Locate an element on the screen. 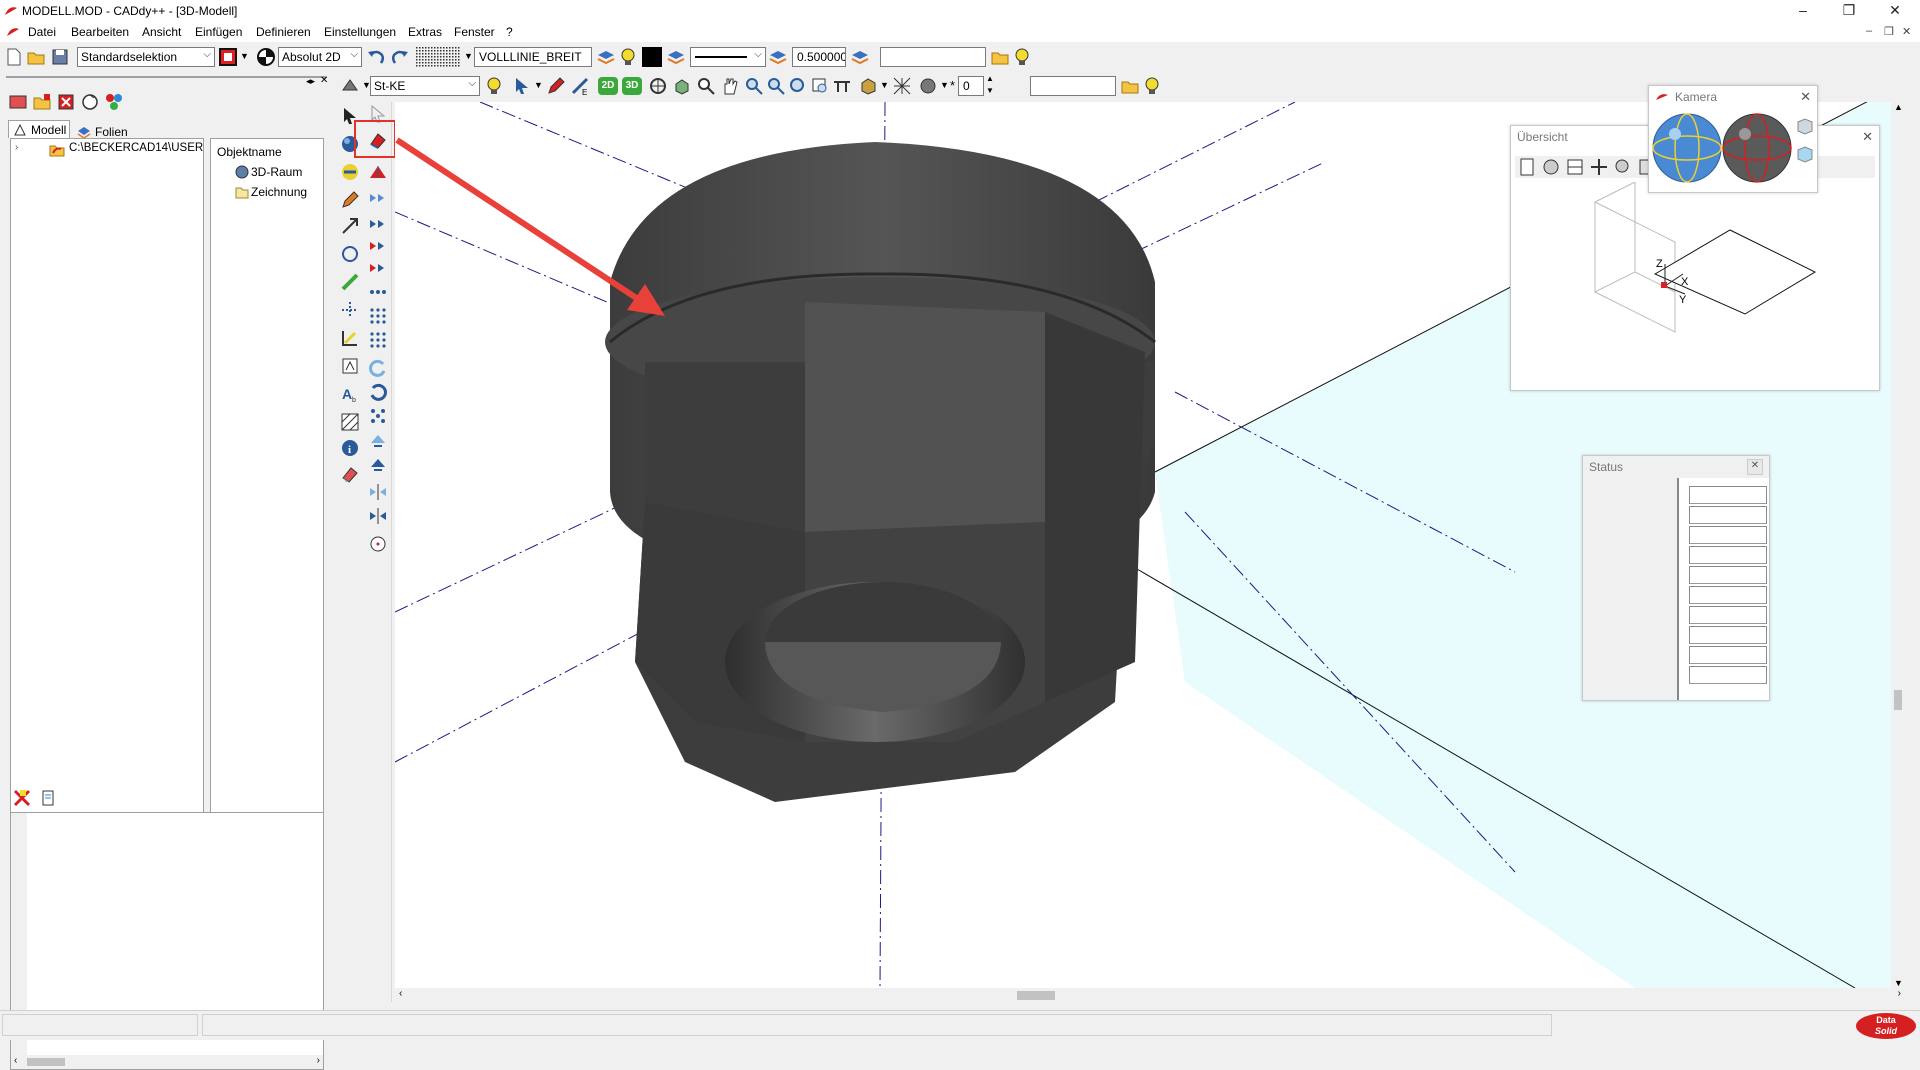  rotate-view-icon is located at coordinates (658, 86).